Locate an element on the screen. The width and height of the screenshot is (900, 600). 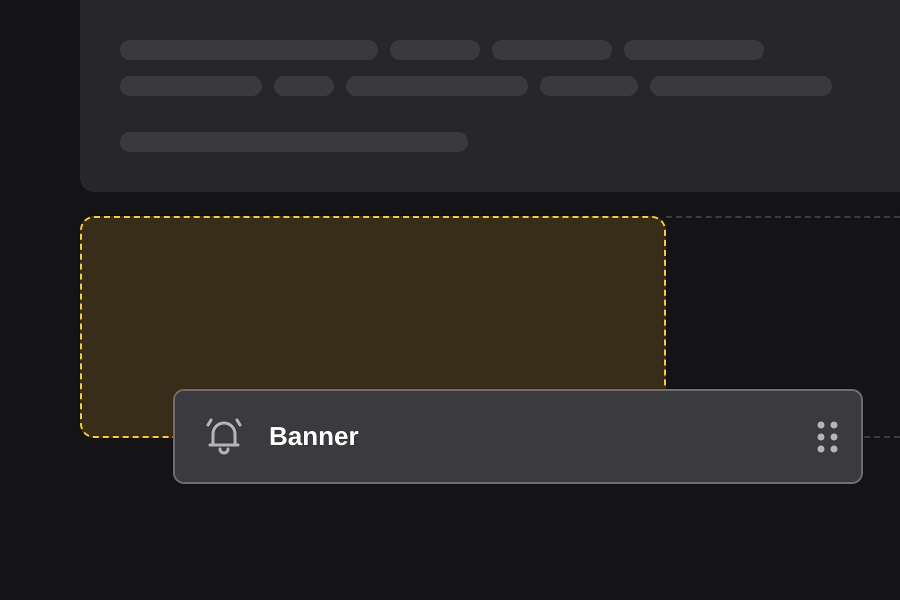
item-label: Banner is located at coordinates (314, 436).